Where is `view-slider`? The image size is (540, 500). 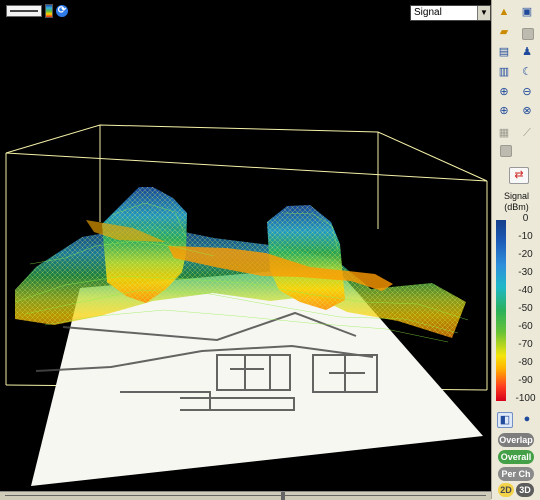
view-slider is located at coordinates (24, 11).